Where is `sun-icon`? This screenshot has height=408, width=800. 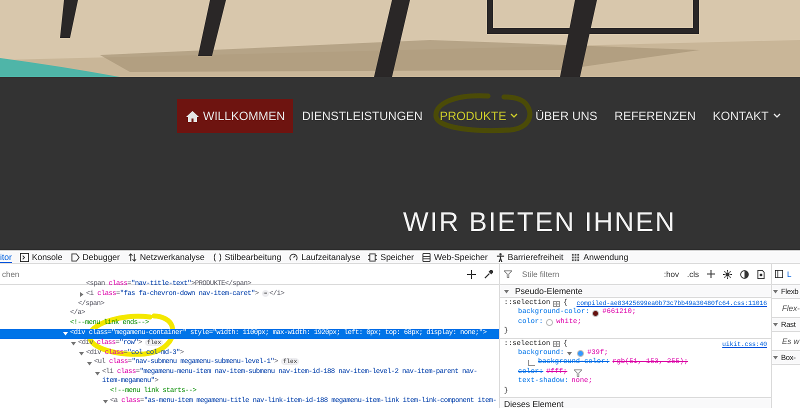 sun-icon is located at coordinates (727, 274).